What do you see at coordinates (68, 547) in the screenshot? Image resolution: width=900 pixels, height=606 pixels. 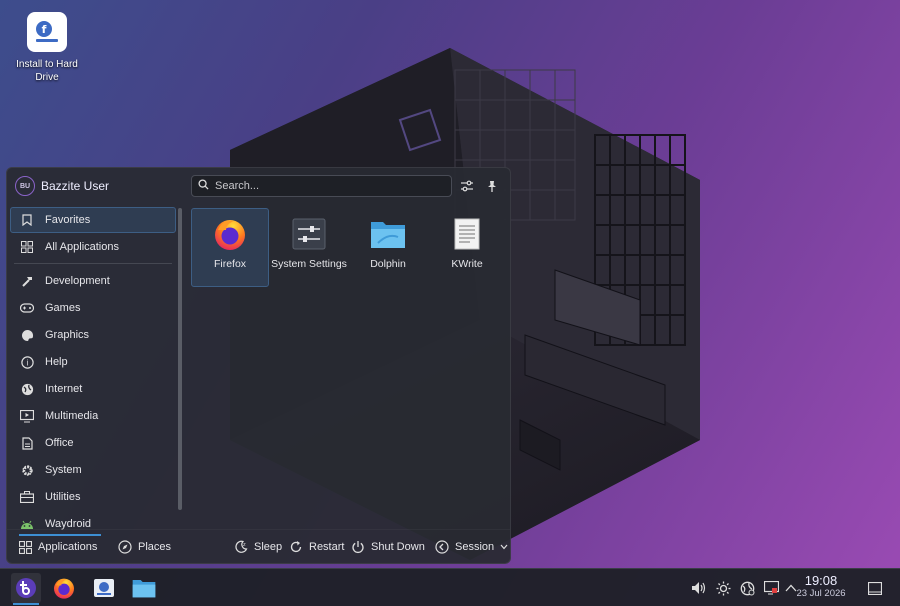 I see `applications-tab-label: Applications` at bounding box center [68, 547].